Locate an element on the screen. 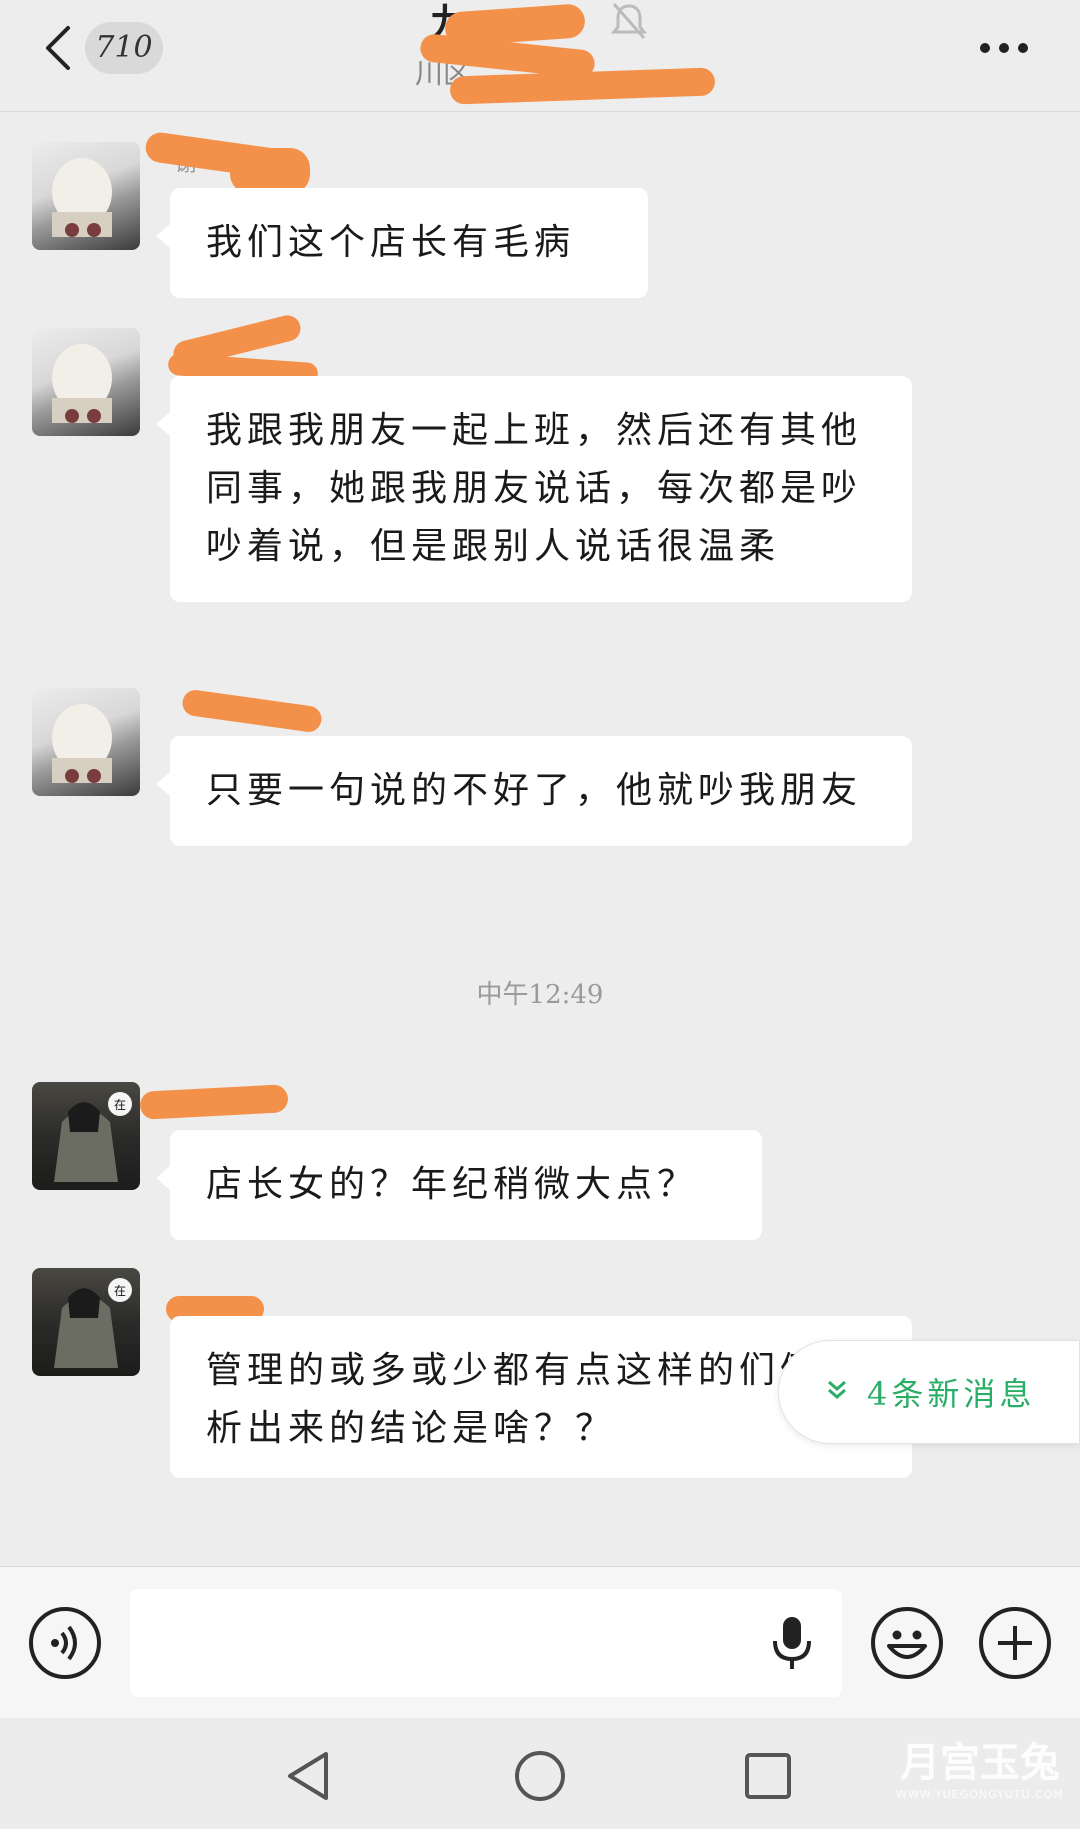 The height and width of the screenshot is (1829, 1080). message-timestamp: 中午12:49 is located at coordinates (540, 995).